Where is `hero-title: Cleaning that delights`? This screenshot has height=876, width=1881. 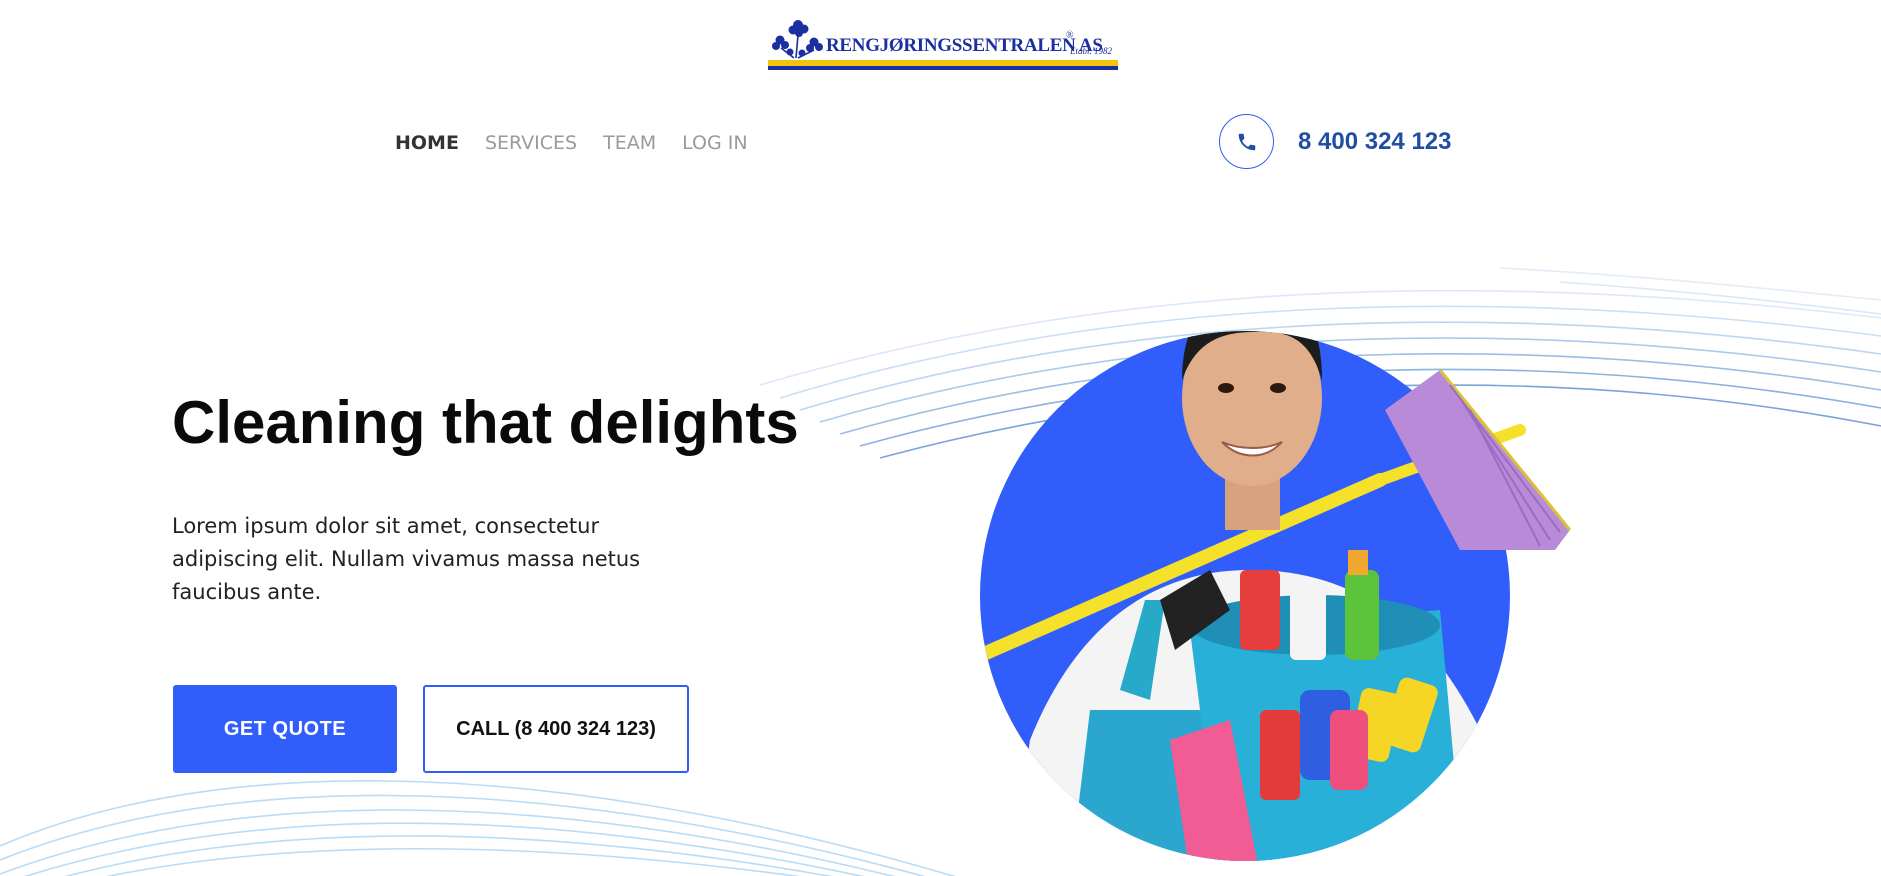 hero-title: Cleaning that delights is located at coordinates (485, 422).